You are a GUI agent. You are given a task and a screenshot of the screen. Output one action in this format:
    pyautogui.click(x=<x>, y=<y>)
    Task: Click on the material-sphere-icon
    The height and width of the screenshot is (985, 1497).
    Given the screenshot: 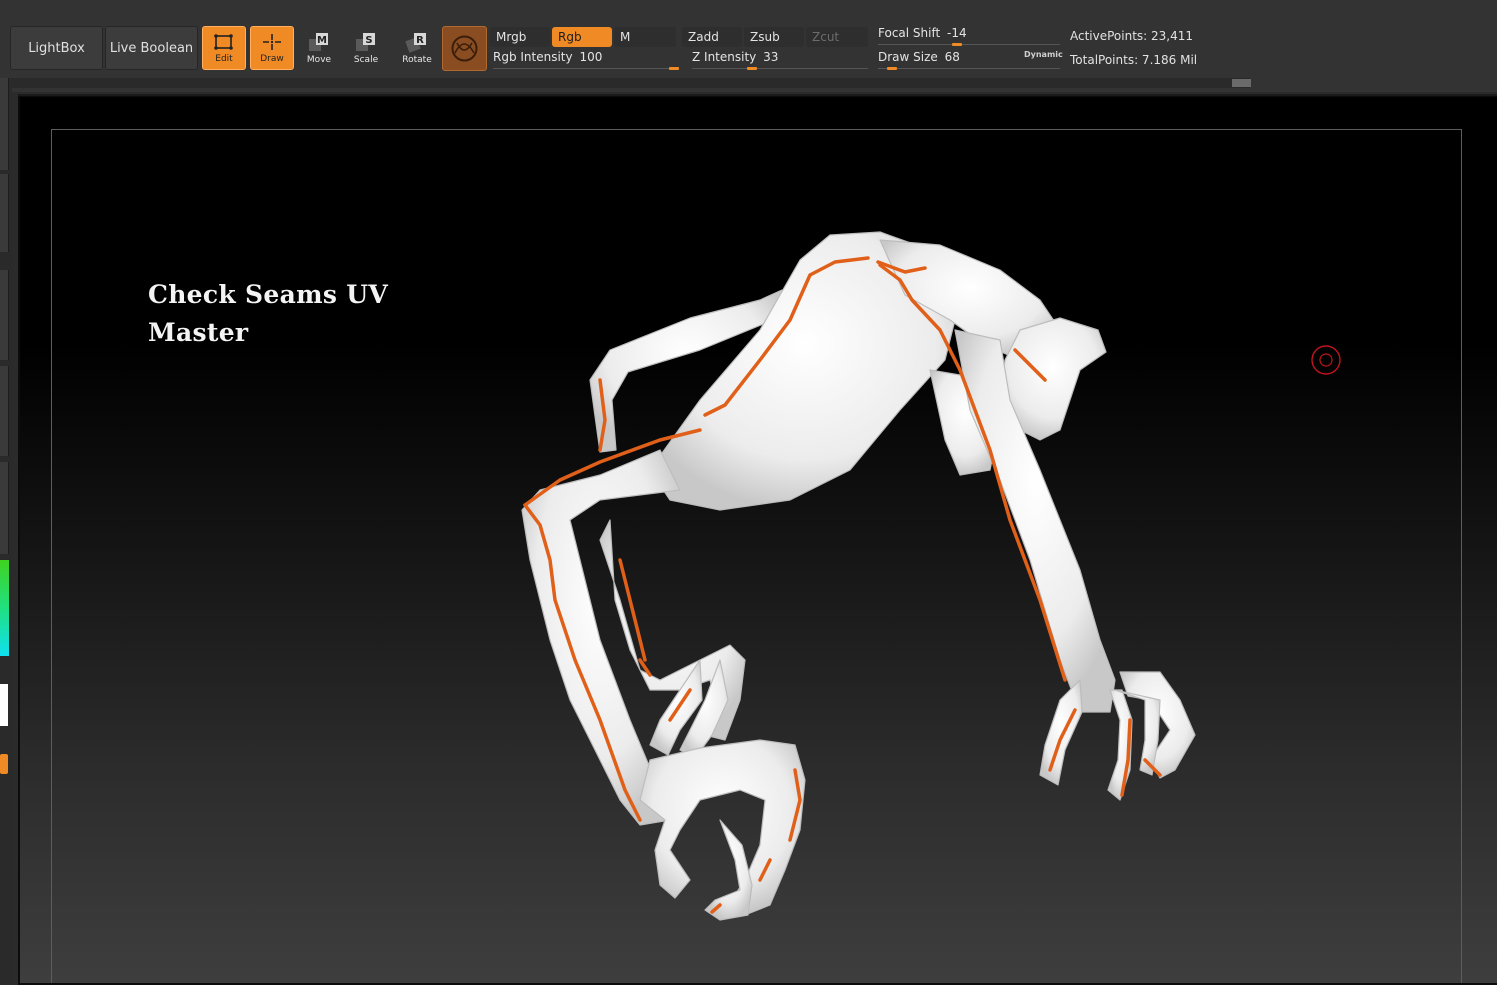 What is the action you would take?
    pyautogui.click(x=464, y=48)
    